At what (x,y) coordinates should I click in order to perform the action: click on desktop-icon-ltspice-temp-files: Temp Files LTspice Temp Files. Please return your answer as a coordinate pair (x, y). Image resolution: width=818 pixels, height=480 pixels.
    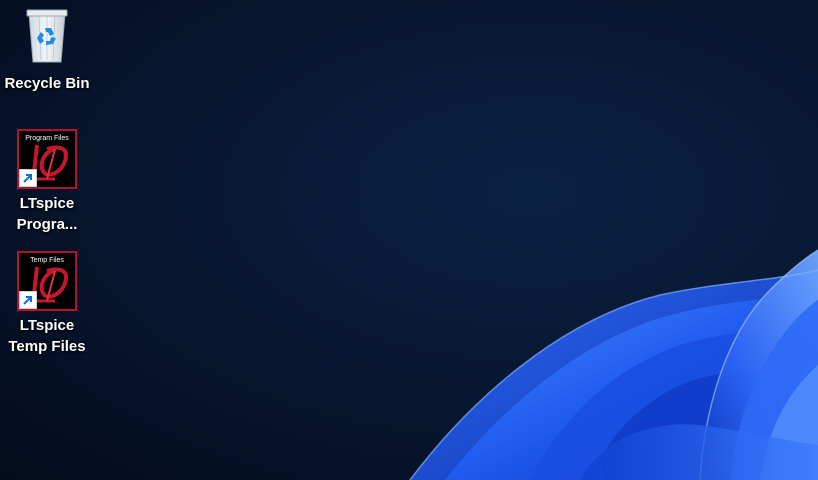
    Looking at the image, I should click on (47, 304).